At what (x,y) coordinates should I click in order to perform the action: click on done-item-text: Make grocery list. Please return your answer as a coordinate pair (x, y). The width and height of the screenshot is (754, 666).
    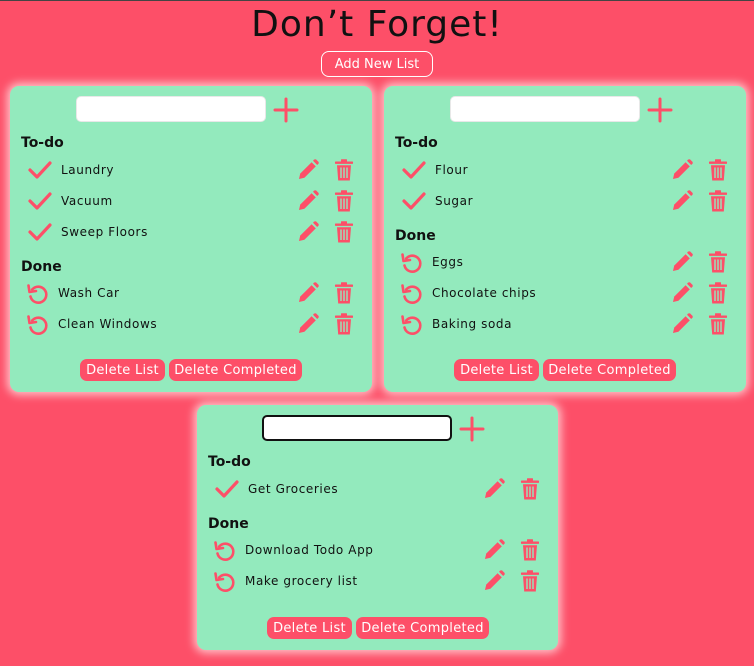
    Looking at the image, I should click on (301, 581).